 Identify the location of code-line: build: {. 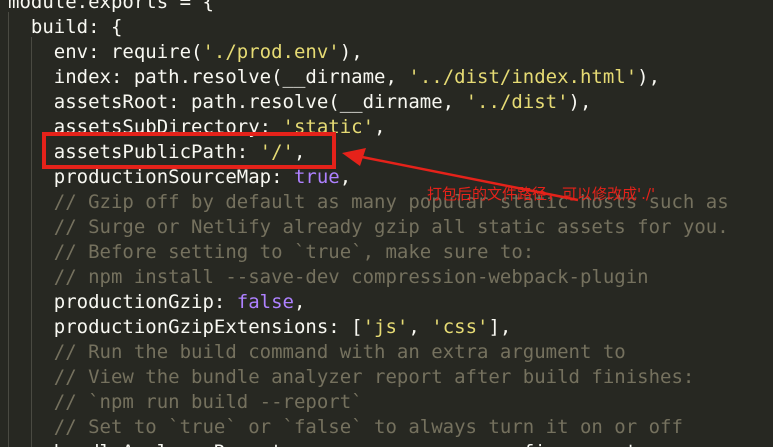
(65, 27).